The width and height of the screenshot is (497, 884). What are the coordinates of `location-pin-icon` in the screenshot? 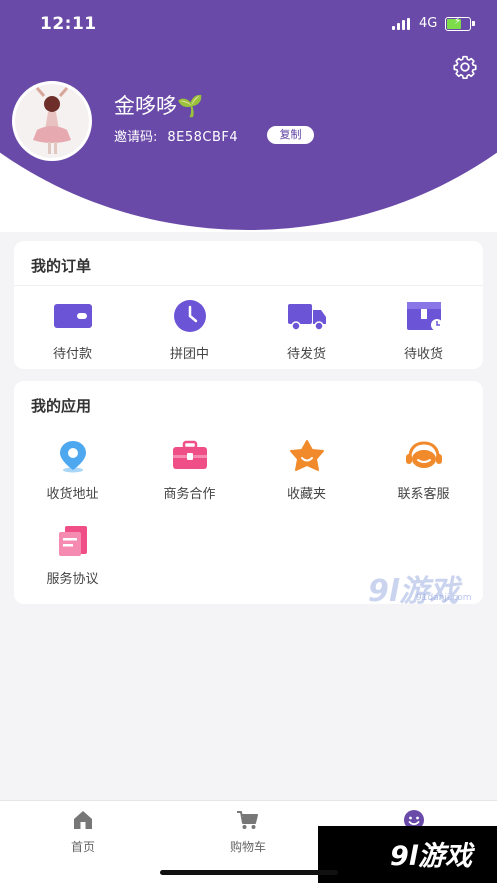 It's located at (72, 457).